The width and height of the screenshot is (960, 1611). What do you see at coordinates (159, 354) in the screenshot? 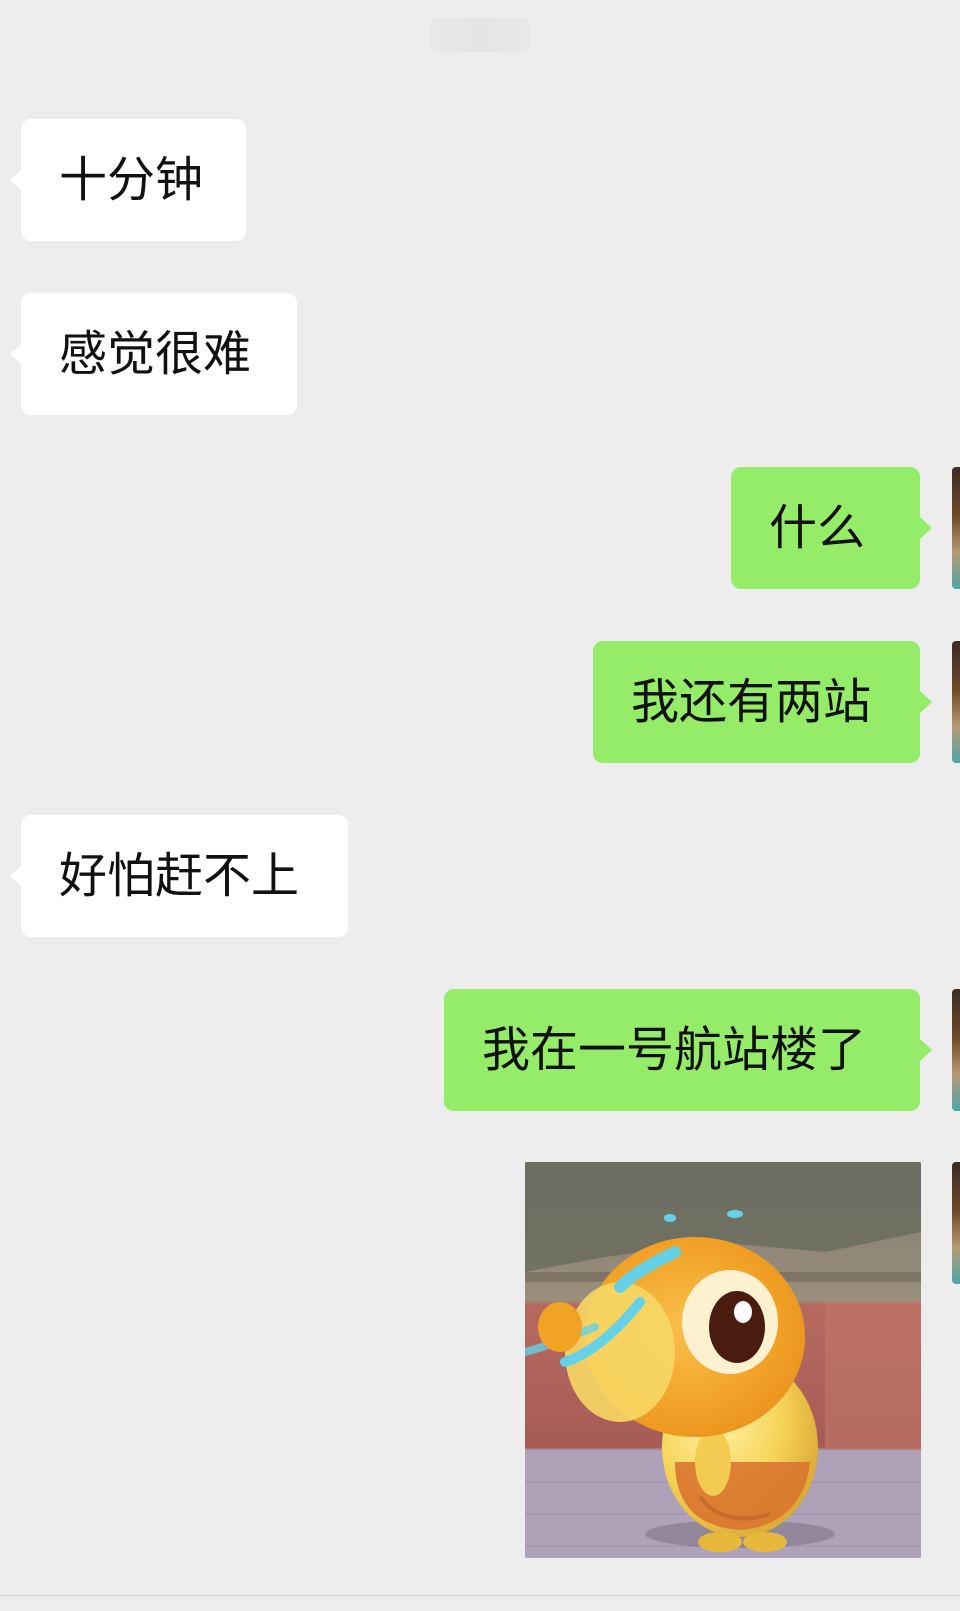
I see `message-bubble: 感觉很难` at bounding box center [159, 354].